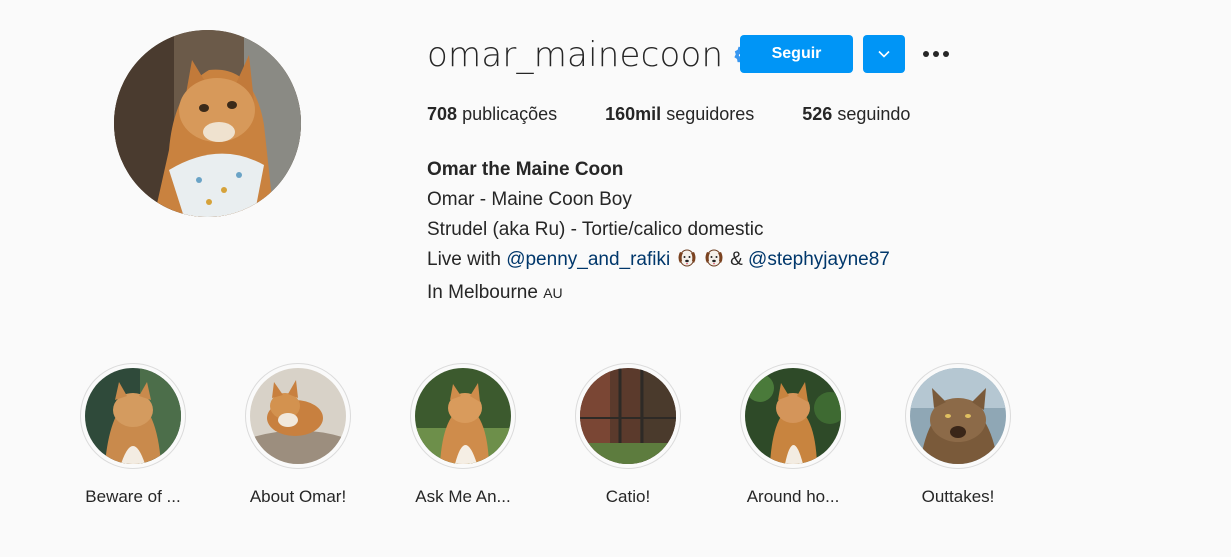  I want to click on profile-header: omar_mainecoon Seguir, so click(688, 55).